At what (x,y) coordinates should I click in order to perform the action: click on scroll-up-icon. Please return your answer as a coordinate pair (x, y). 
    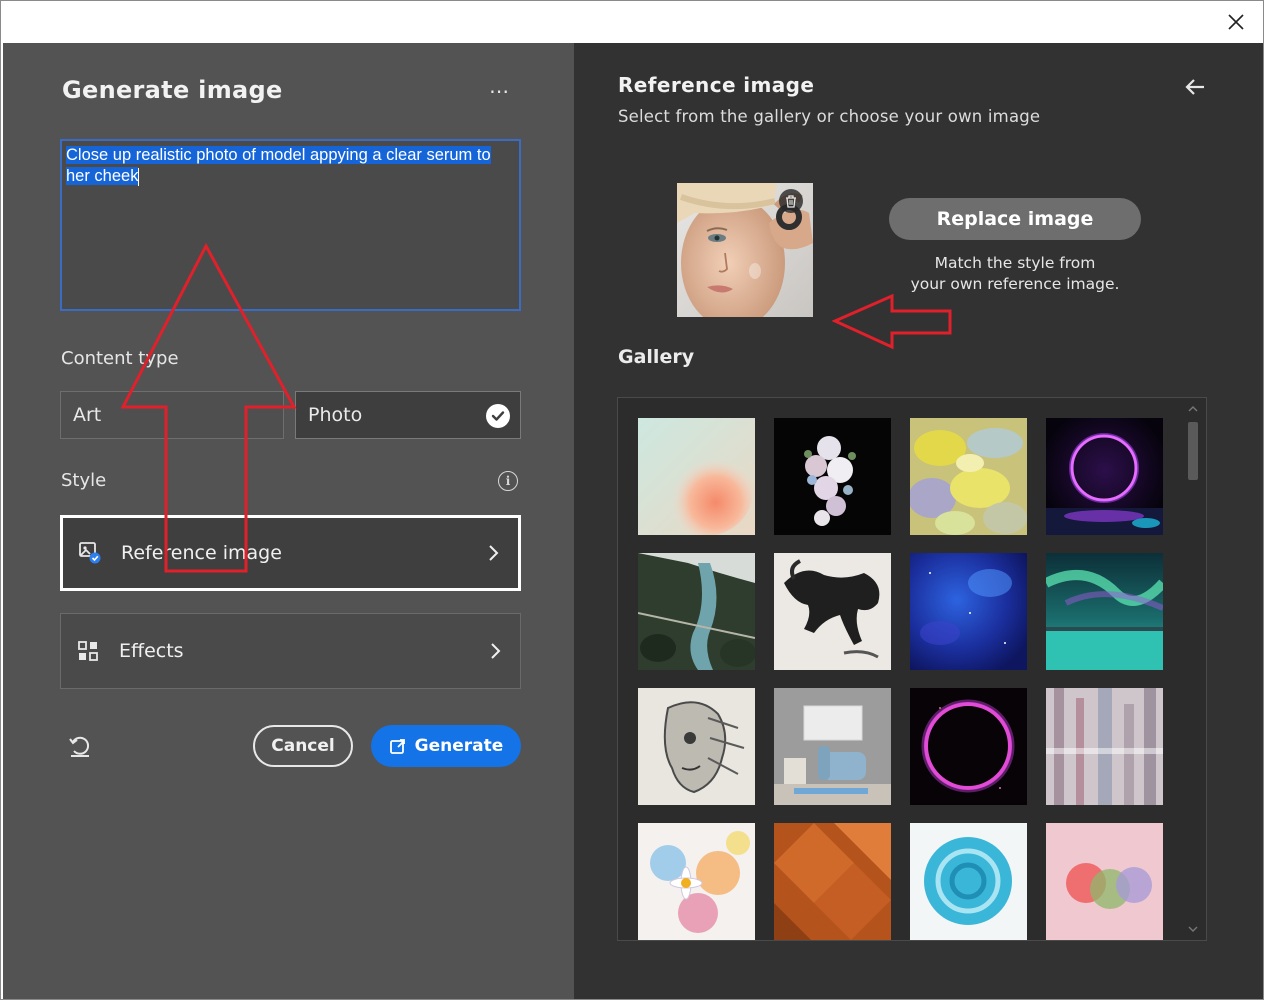
    Looking at the image, I should click on (1193, 409).